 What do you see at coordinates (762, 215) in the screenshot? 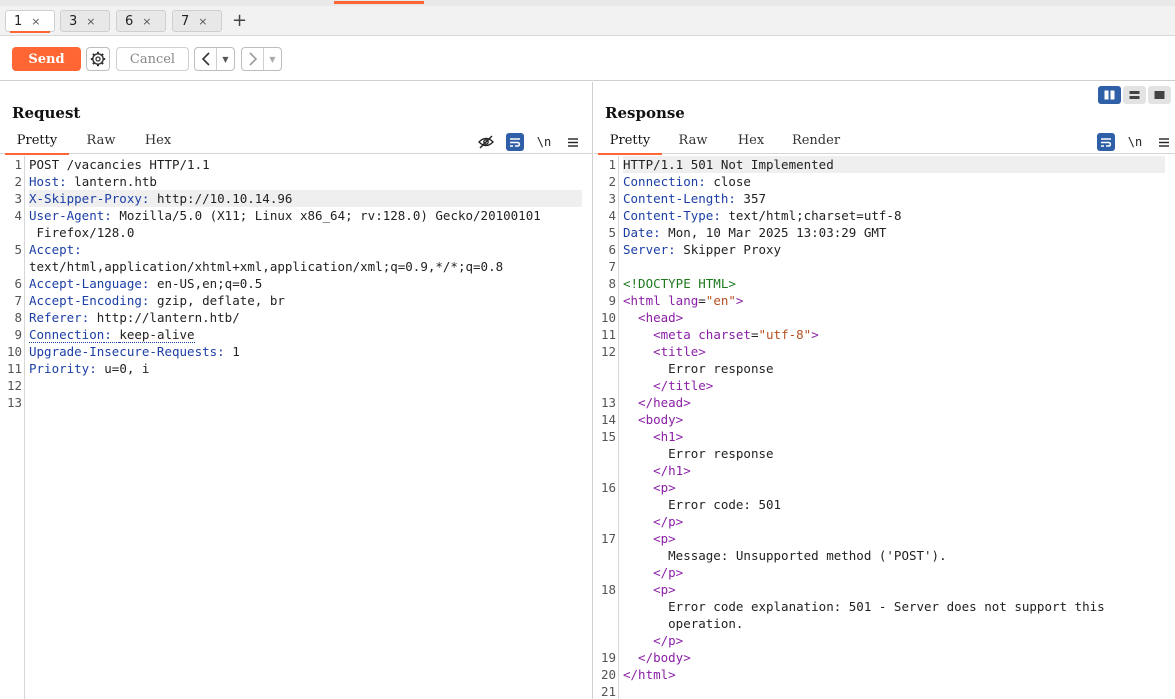
I see `code-line: Content-Type: text/html;charset=utf-8` at bounding box center [762, 215].